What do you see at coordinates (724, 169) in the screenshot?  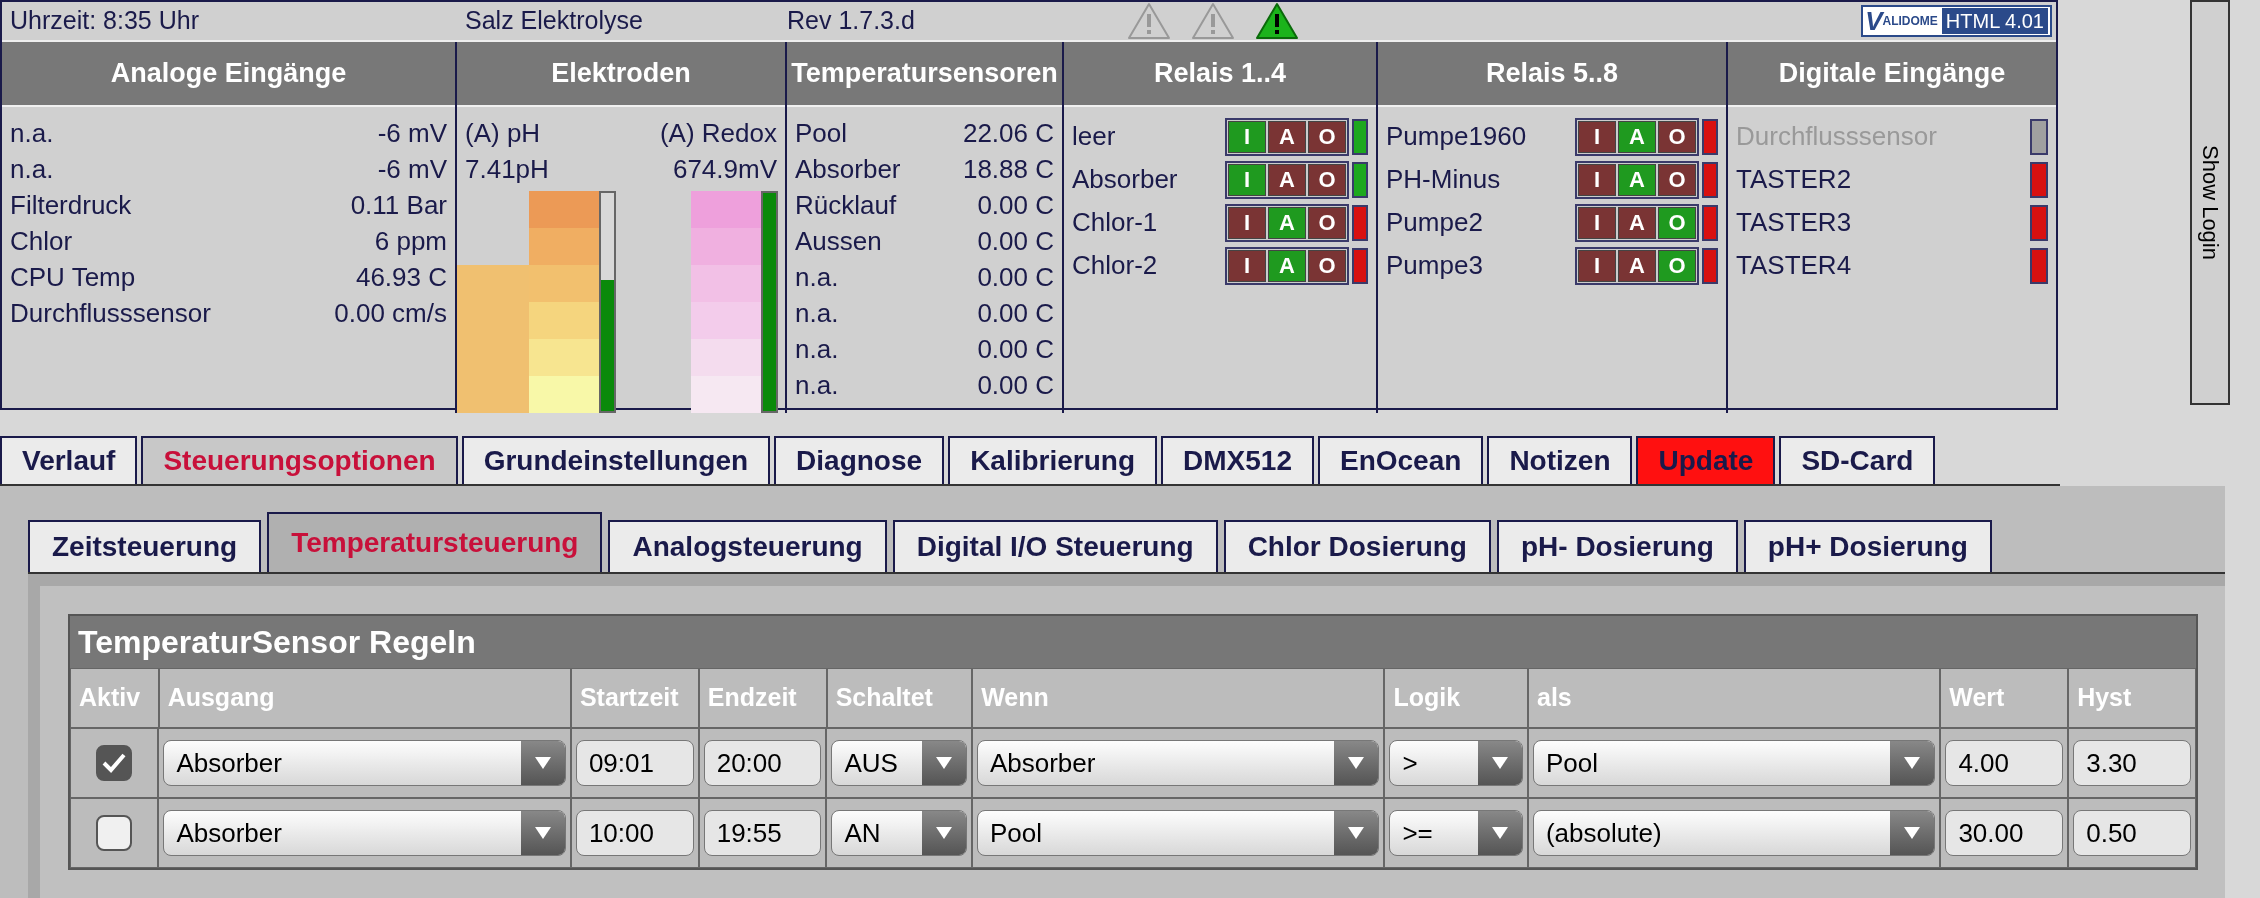 I see `electrode-value: 674.9mV` at bounding box center [724, 169].